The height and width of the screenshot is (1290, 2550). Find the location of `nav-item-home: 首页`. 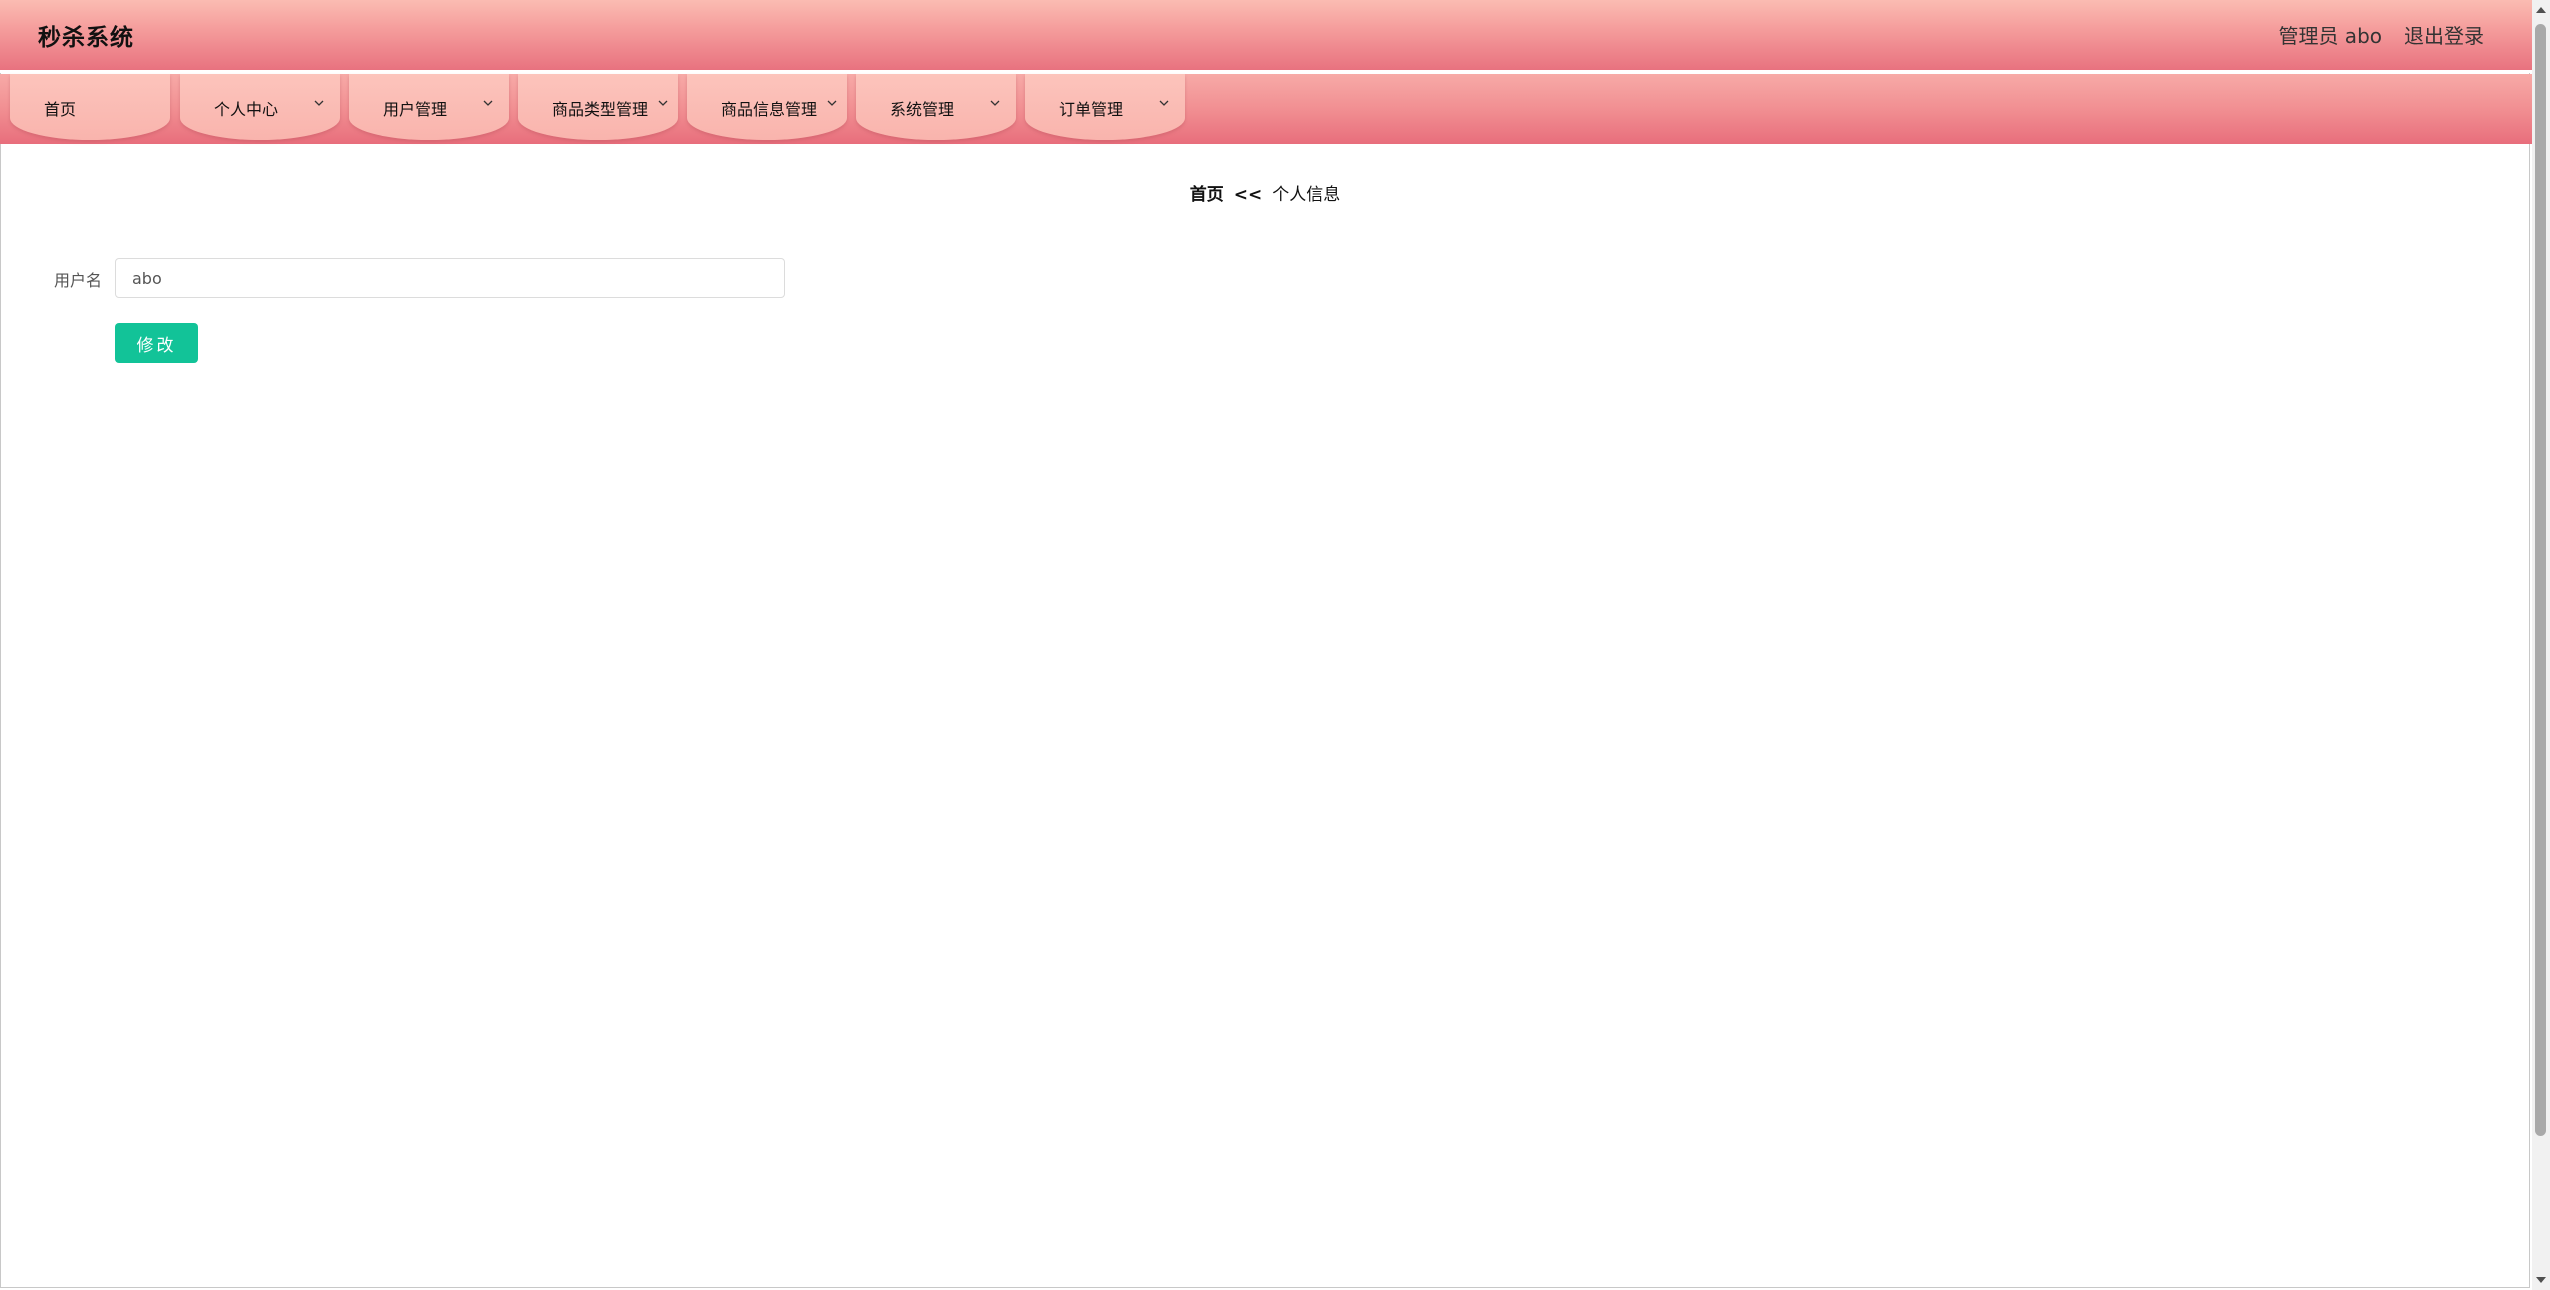

nav-item-home: 首页 is located at coordinates (90, 107).